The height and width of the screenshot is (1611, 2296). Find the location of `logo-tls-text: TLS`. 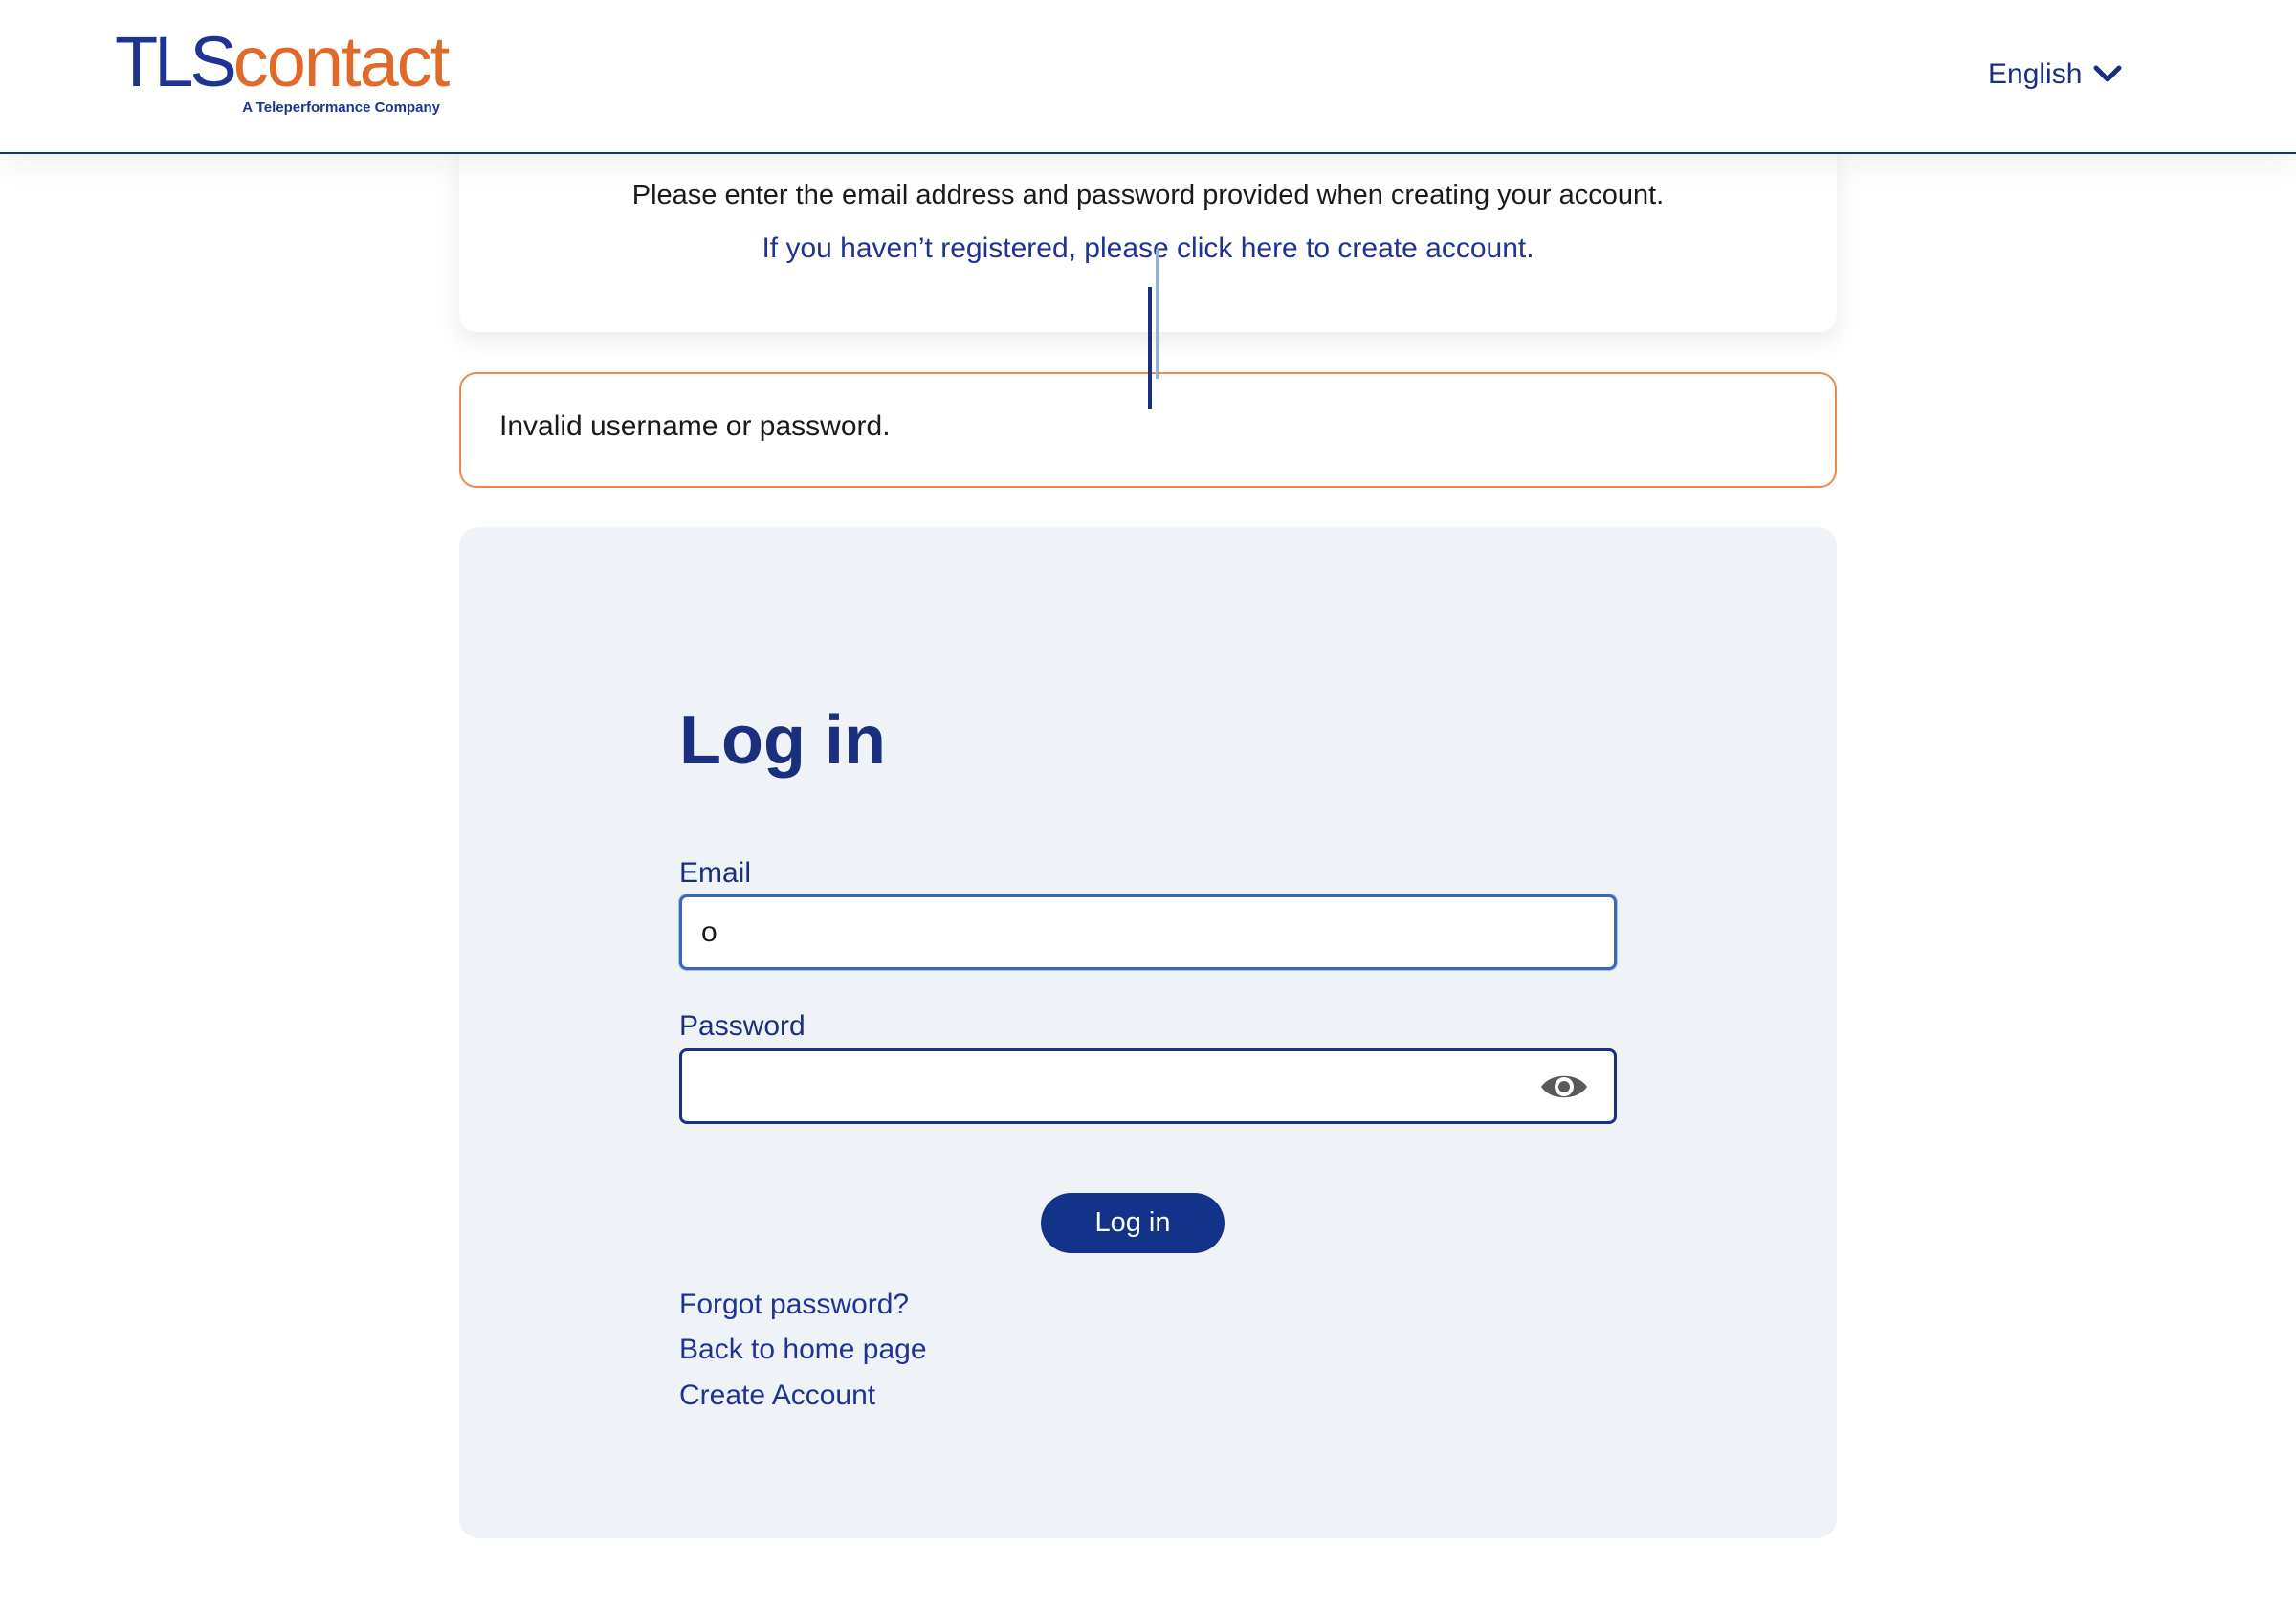

logo-tls-text: TLS is located at coordinates (176, 61).